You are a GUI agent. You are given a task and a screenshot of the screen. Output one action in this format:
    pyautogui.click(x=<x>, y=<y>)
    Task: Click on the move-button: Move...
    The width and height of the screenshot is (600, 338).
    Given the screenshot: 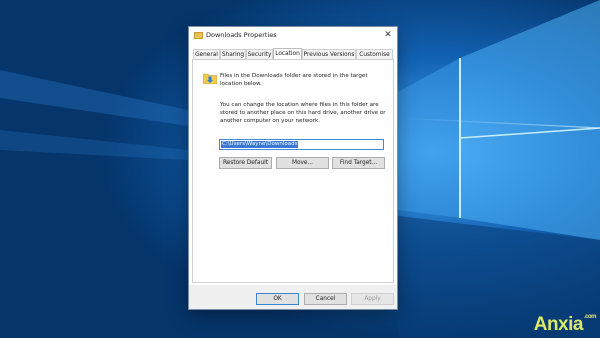 What is the action you would take?
    pyautogui.click(x=302, y=163)
    